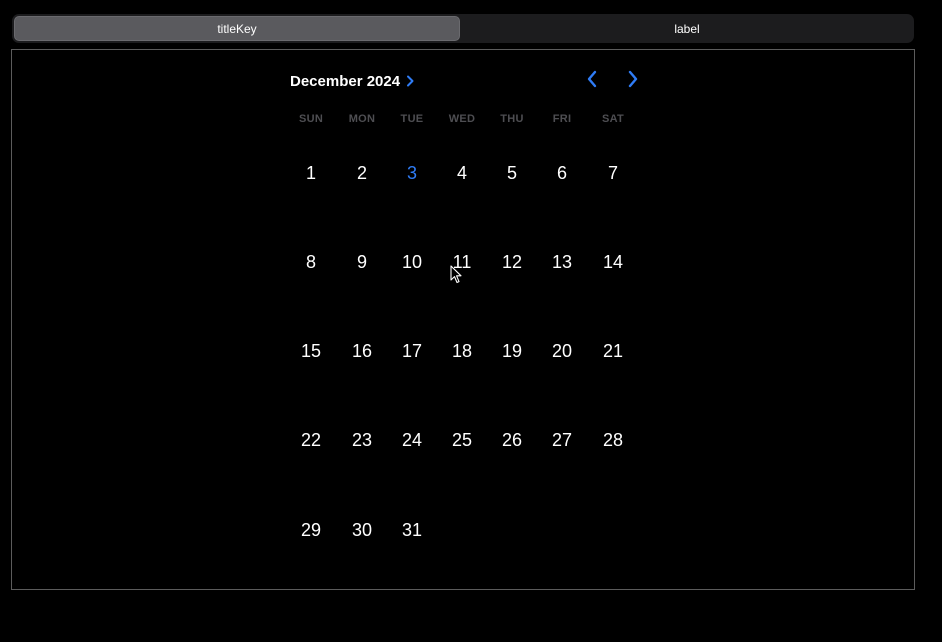 This screenshot has height=642, width=942. What do you see at coordinates (362, 351) in the screenshot?
I see `day-cell: 16` at bounding box center [362, 351].